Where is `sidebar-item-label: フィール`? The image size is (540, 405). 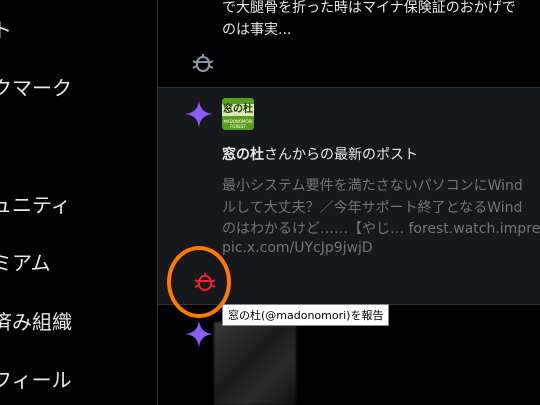
sidebar-item-label: フィール is located at coordinates (36, 380).